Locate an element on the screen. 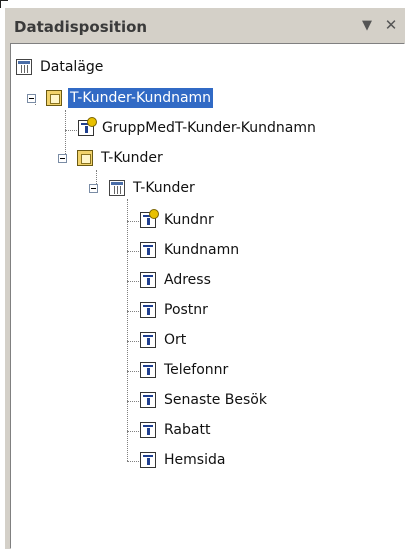 The width and height of the screenshot is (408, 551). field-label: Ort is located at coordinates (175, 340).